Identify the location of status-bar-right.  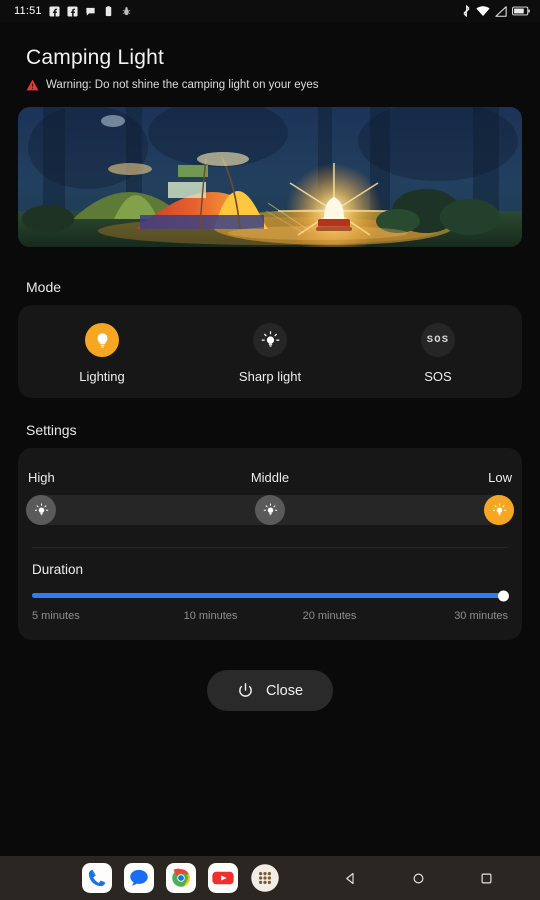
(496, 11).